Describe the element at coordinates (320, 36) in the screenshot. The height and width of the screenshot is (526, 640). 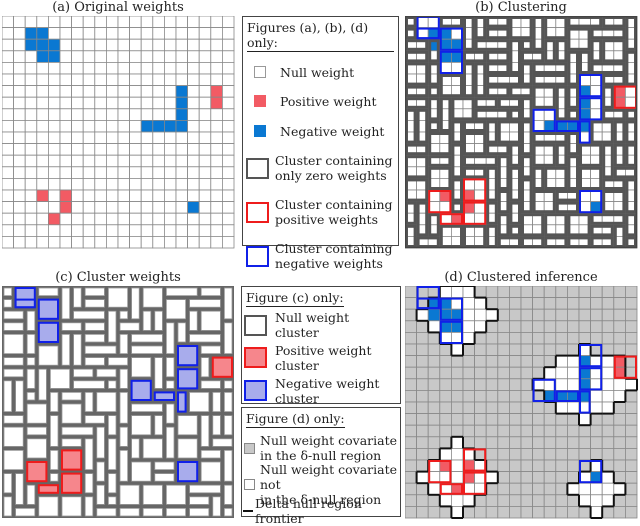
I see `legend-abd-heading: Figures (a), (b), (d) only:` at that location.